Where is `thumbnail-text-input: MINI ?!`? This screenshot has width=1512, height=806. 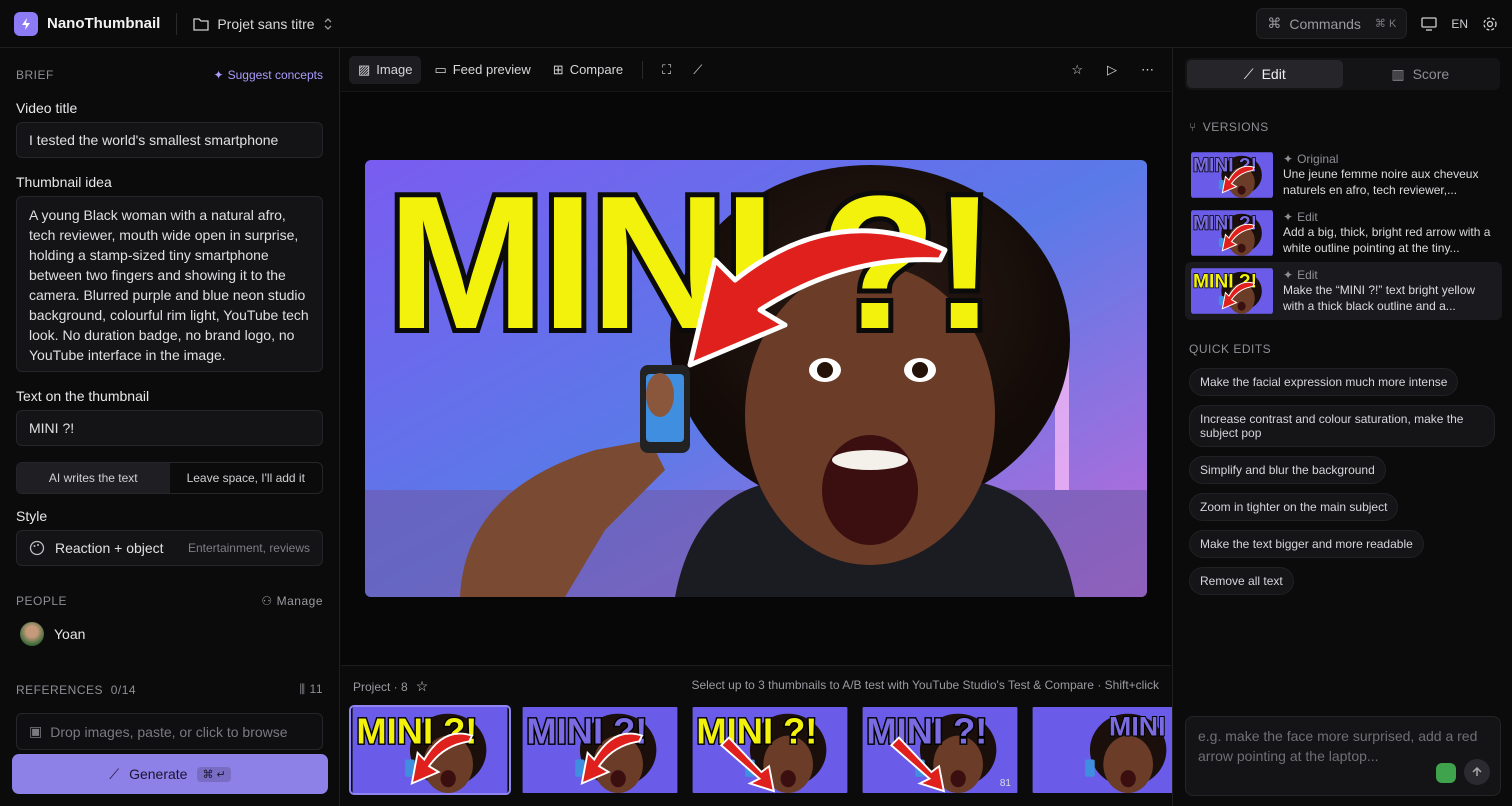 thumbnail-text-input: MINI ?! is located at coordinates (169, 428).